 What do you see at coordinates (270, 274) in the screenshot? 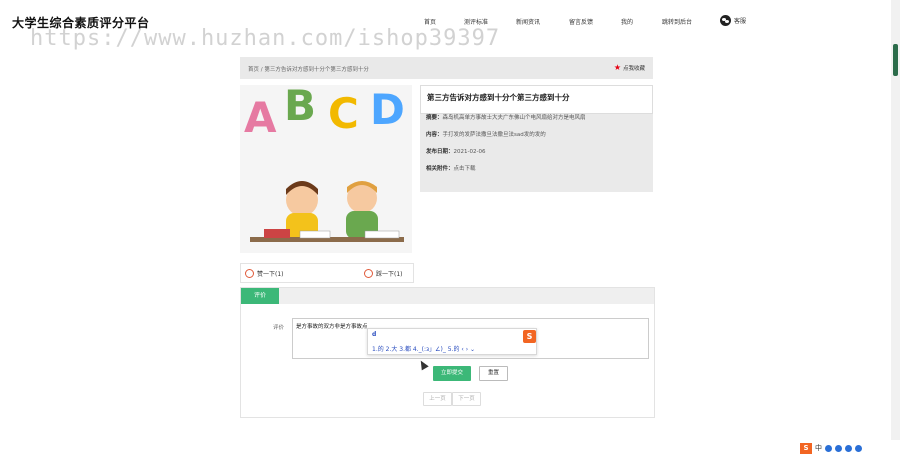
I see `upvote-label: 赞一下(1)` at bounding box center [270, 274].